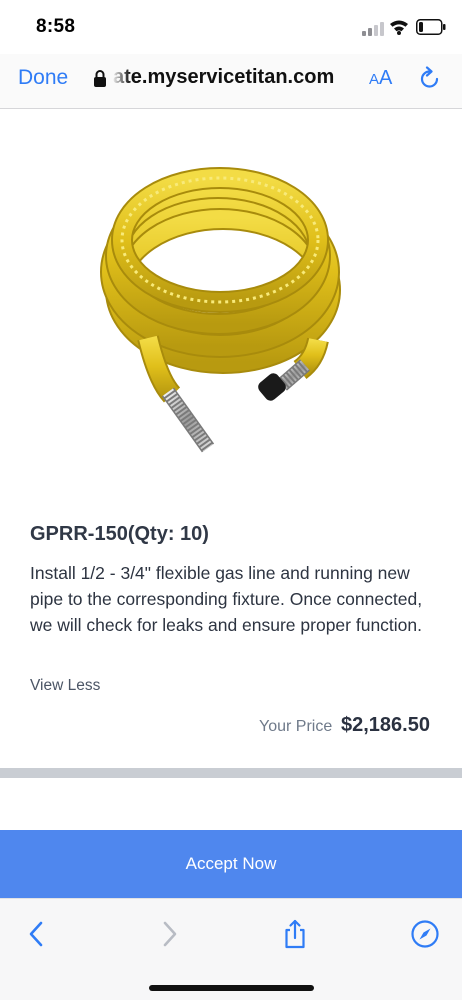  What do you see at coordinates (231, 949) in the screenshot?
I see `browser-toolbar` at bounding box center [231, 949].